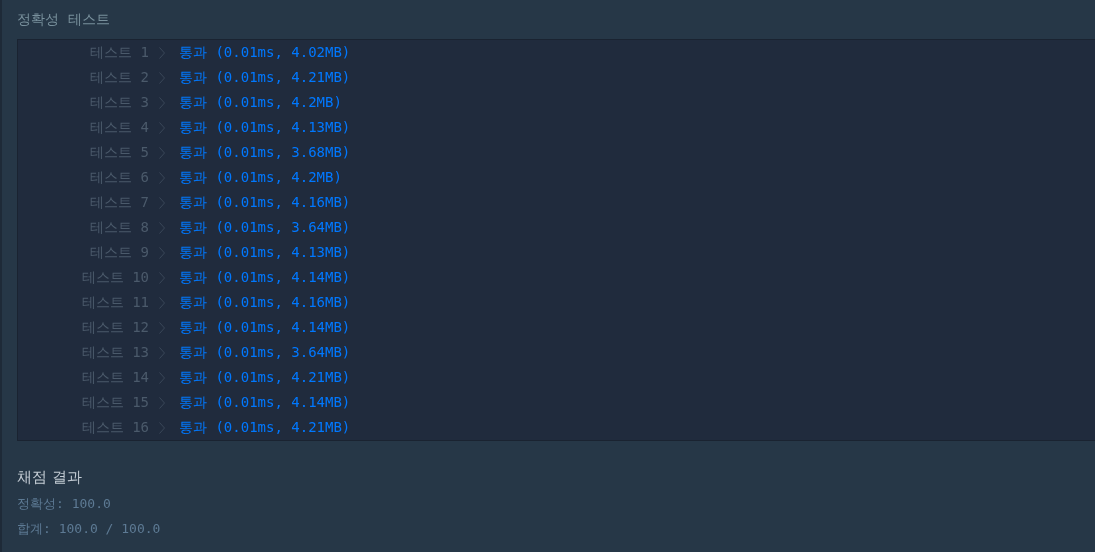 The width and height of the screenshot is (1095, 552). What do you see at coordinates (64, 503) in the screenshot?
I see `summary-line: 정확성: 100.0` at bounding box center [64, 503].